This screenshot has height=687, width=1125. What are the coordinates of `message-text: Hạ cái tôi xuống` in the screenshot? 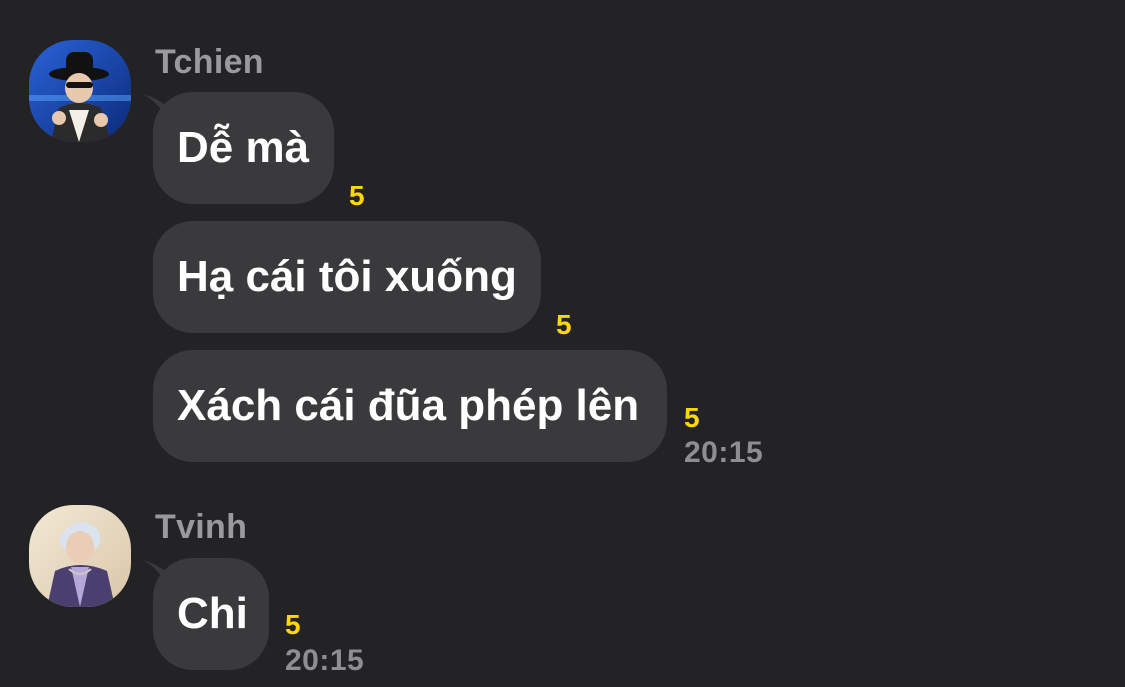 It's located at (347, 276).